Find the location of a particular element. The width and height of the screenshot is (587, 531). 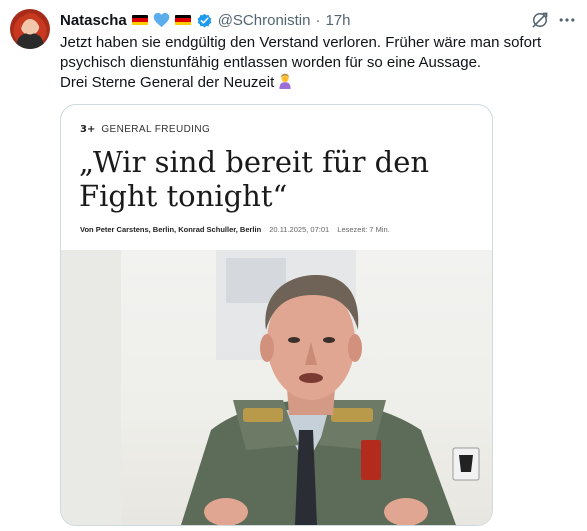

publication-badge: 3+ is located at coordinates (88, 129).